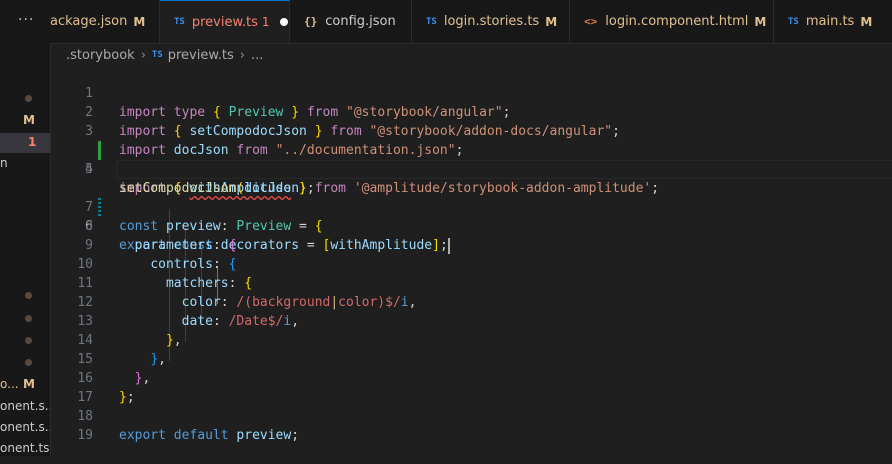 This screenshot has height=464, width=892. What do you see at coordinates (471, 425) in the screenshot?
I see `code-line: 19` at bounding box center [471, 425].